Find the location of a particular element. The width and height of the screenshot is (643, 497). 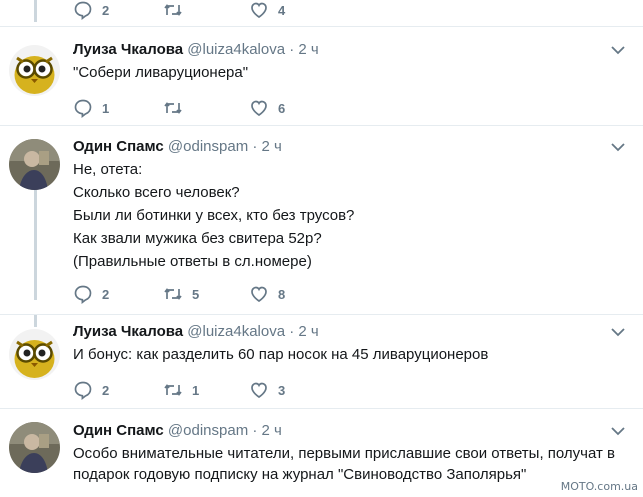

retweet-count: 1 is located at coordinates (196, 390).